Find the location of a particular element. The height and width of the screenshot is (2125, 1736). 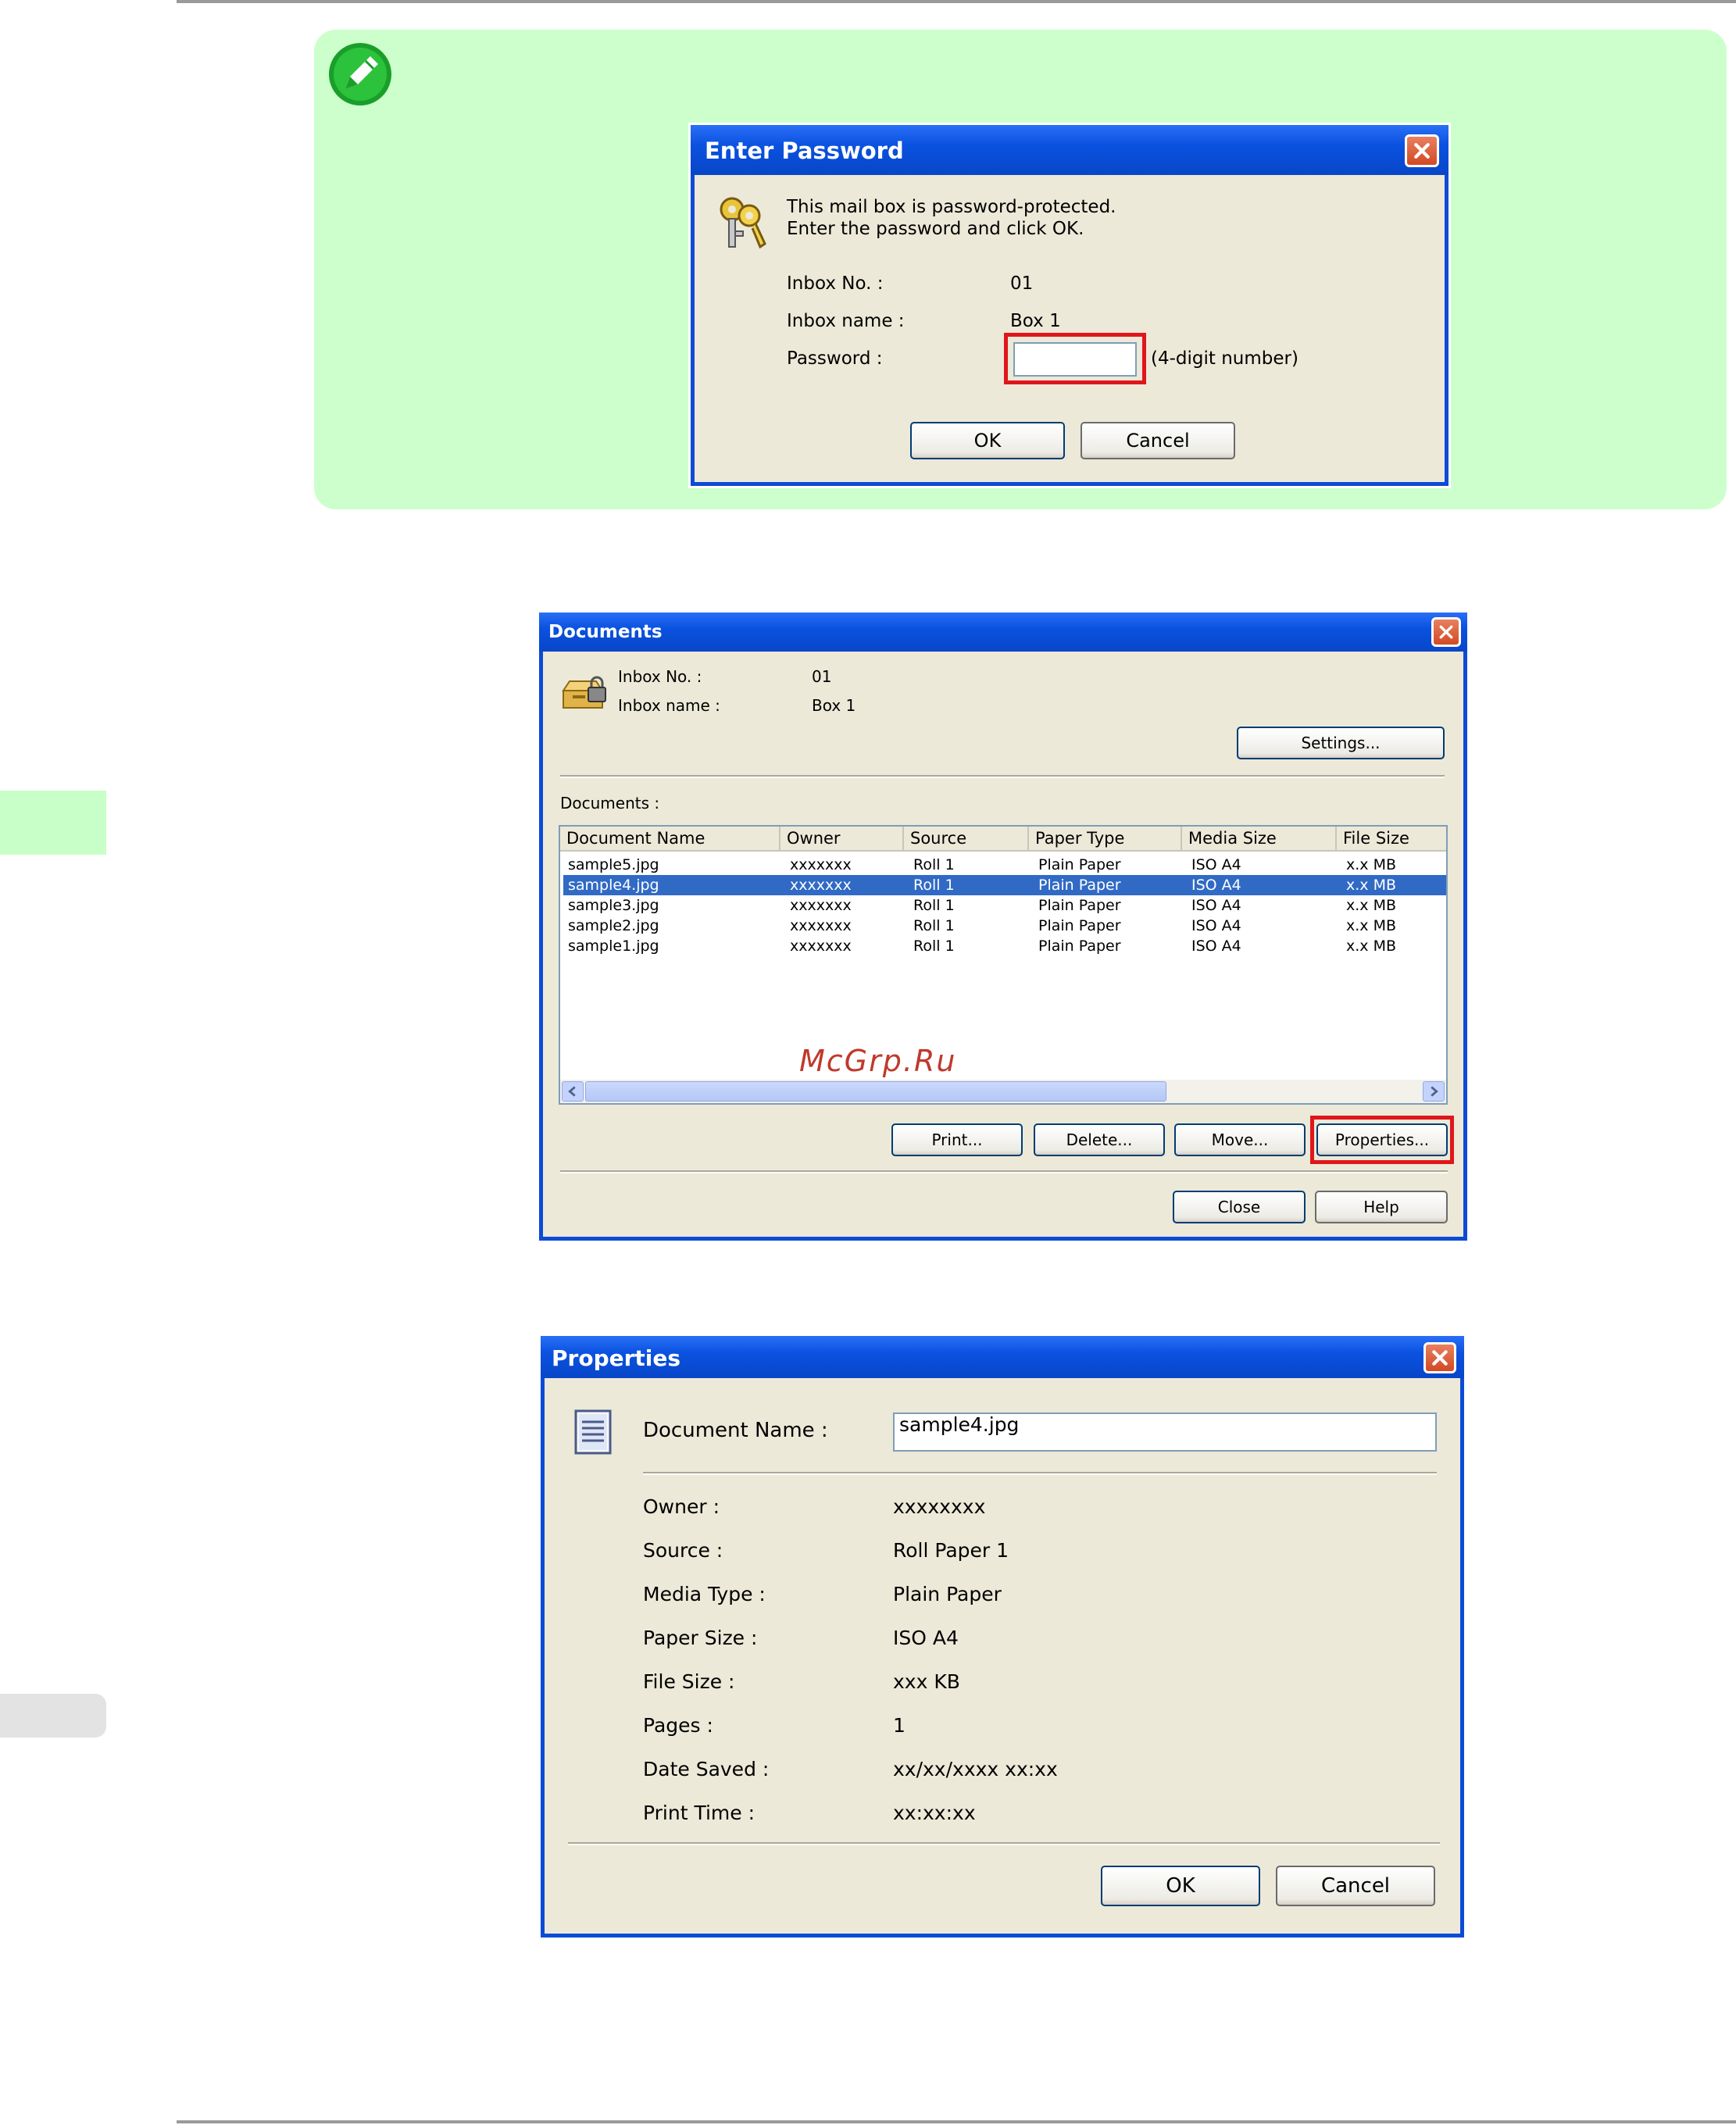

chevron-right-icon is located at coordinates (1434, 1091).